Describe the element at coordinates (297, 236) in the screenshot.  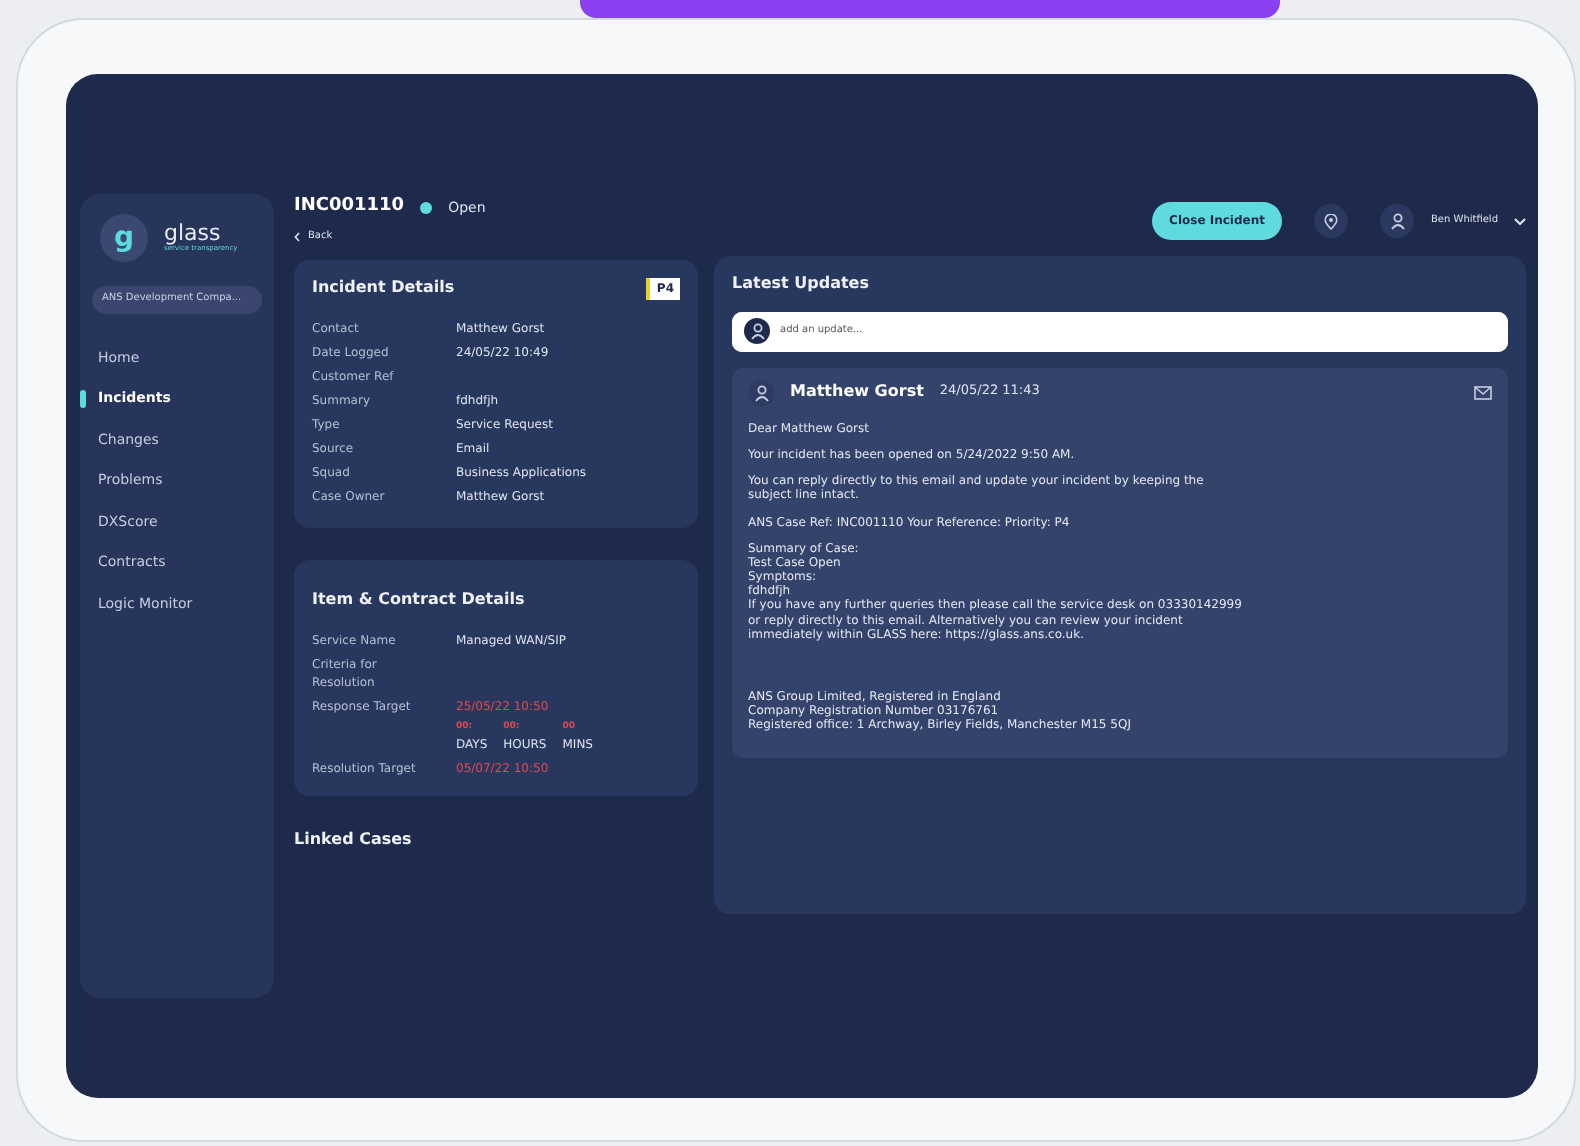
I see `chevron-left-icon` at that location.